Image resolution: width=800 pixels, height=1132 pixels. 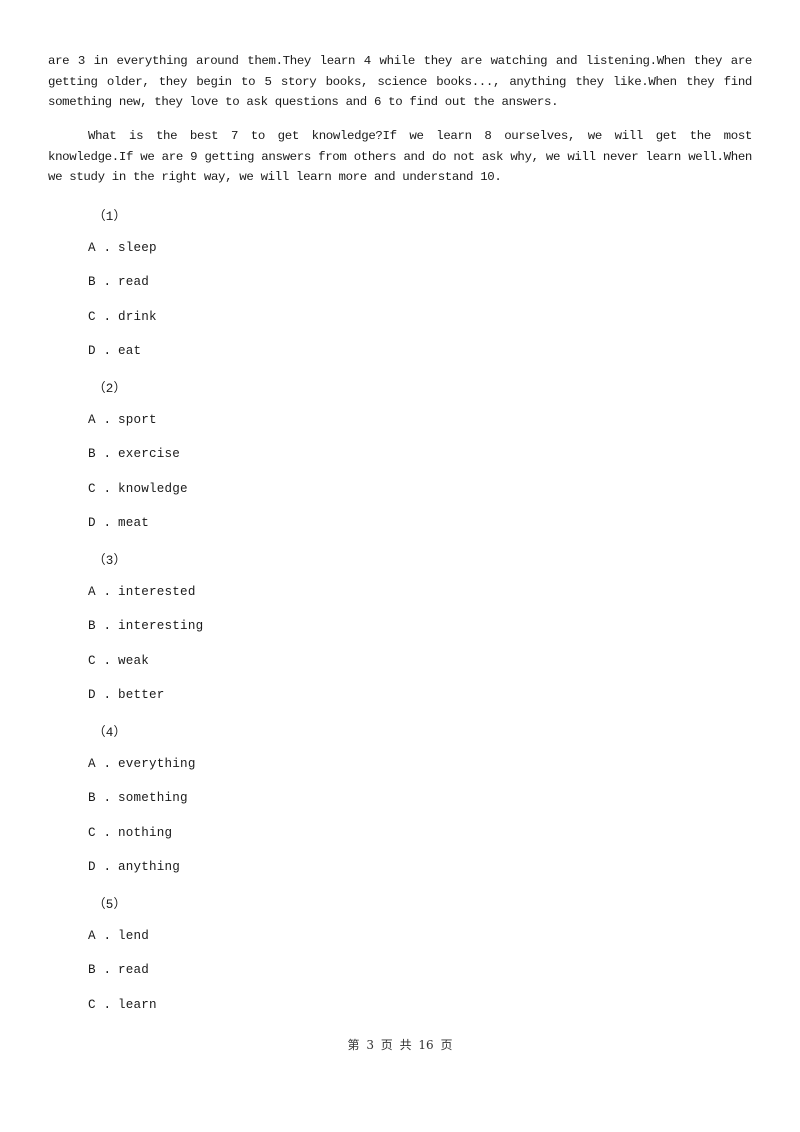 I want to click on question-1-option-a: A . sleep, so click(x=122, y=248).